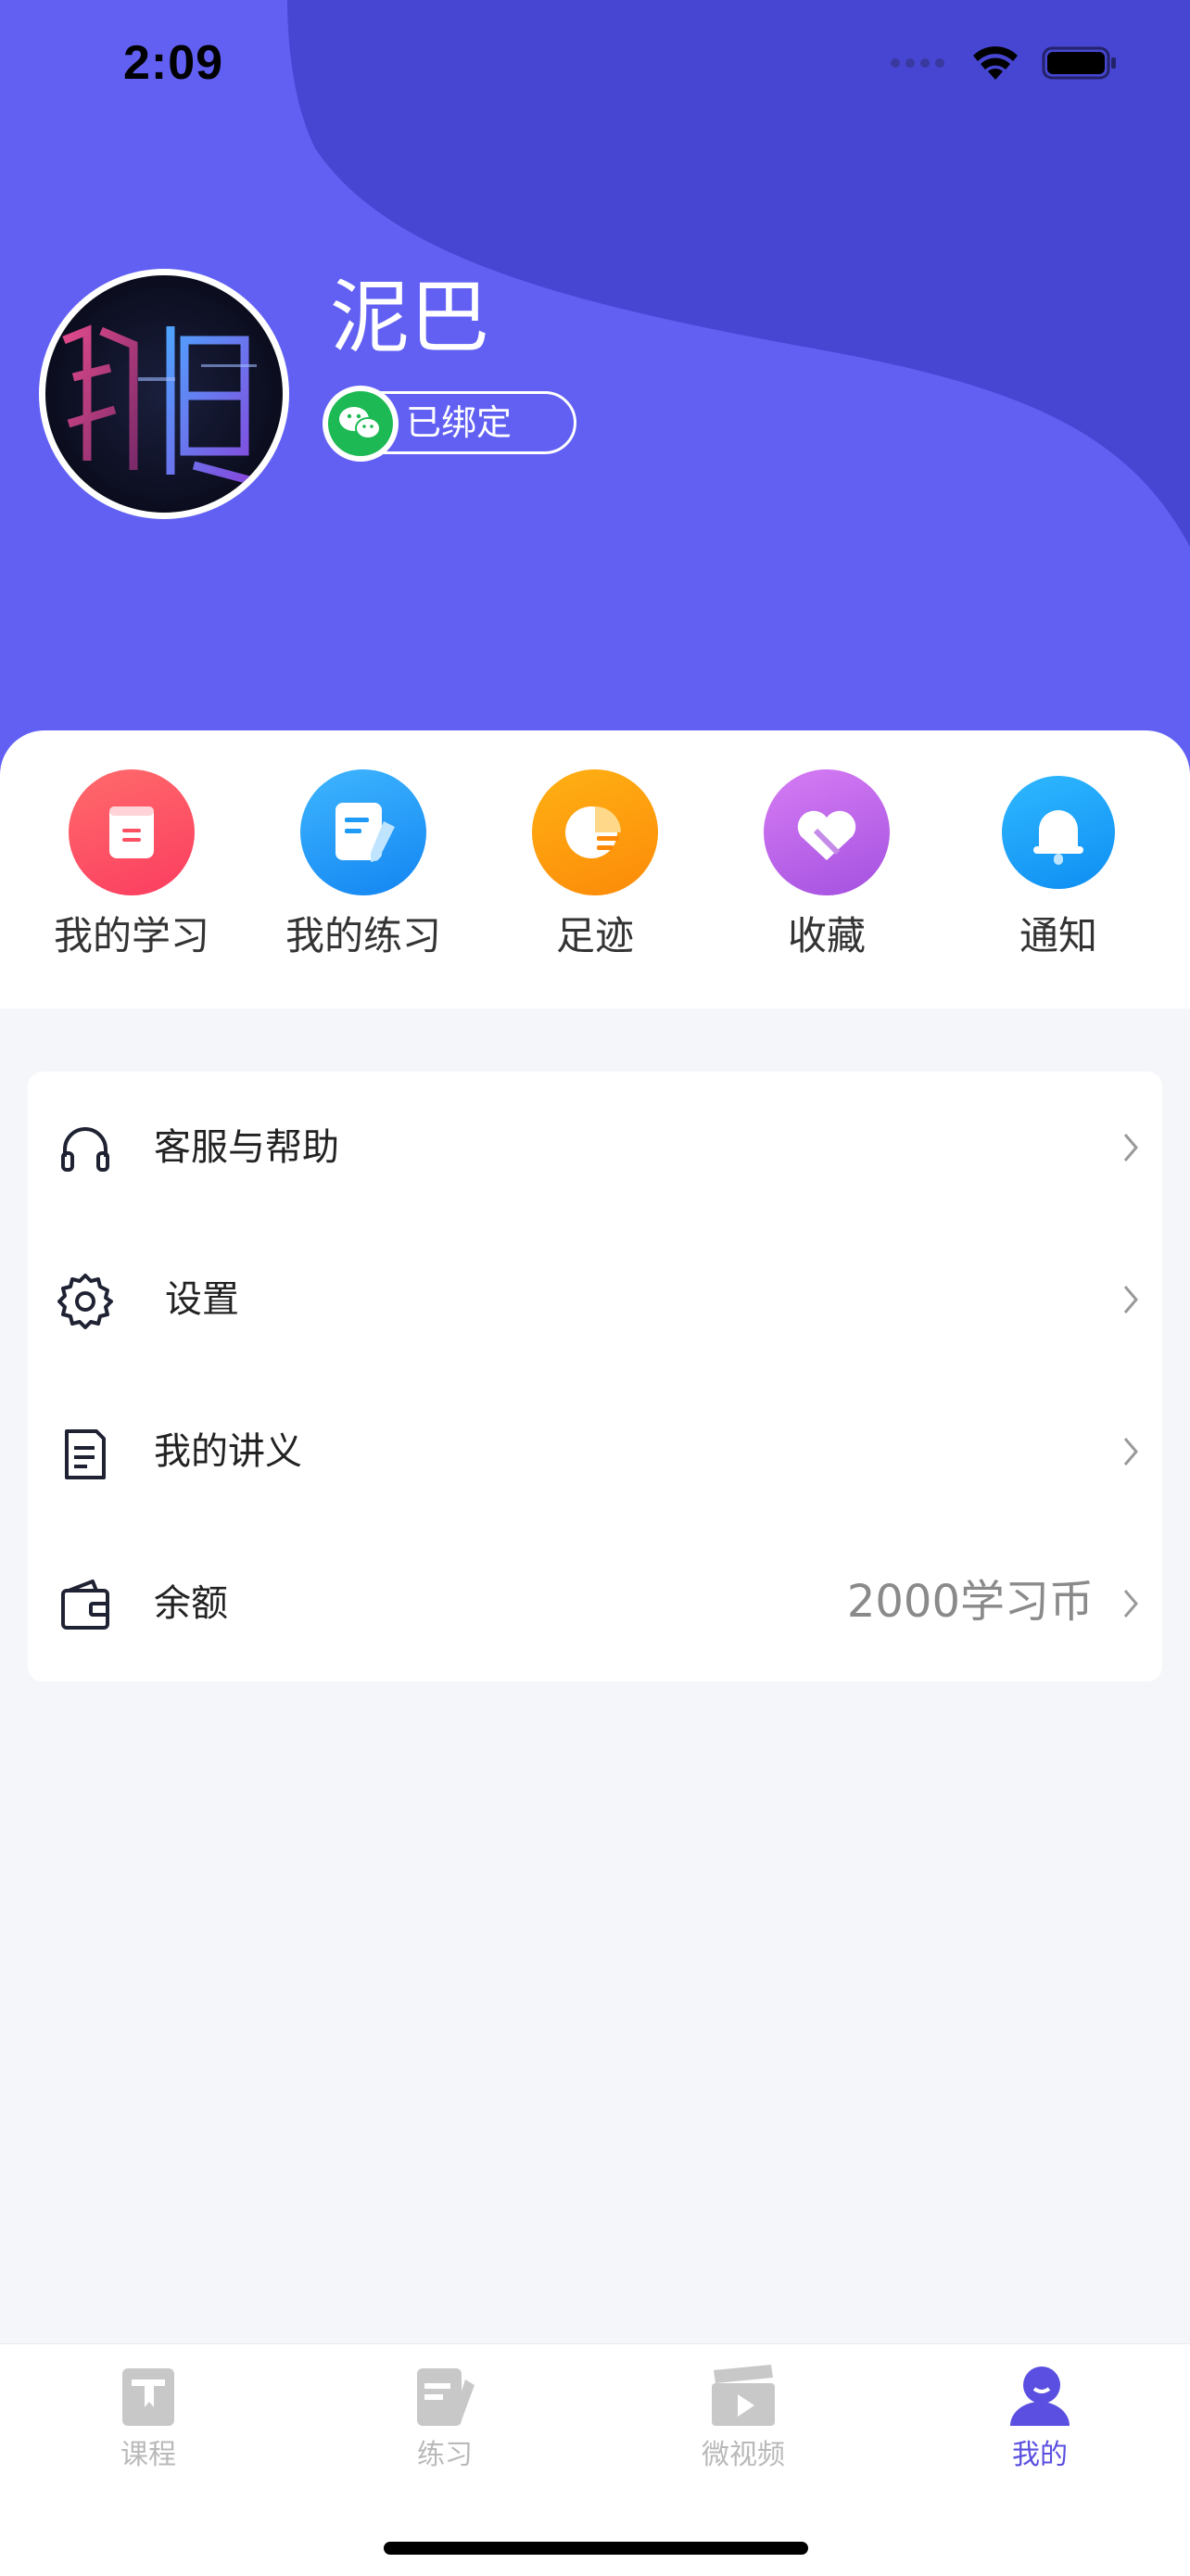  Describe the element at coordinates (917, 63) in the screenshot. I see `signal-dots-icon` at that location.